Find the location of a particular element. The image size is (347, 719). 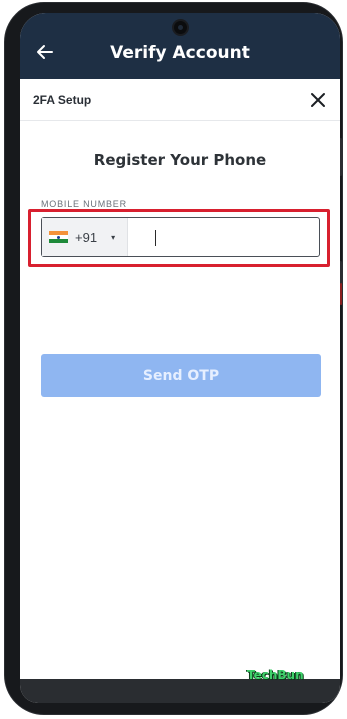

mobile-number-label: MOBILE NUMBER is located at coordinates (84, 204).